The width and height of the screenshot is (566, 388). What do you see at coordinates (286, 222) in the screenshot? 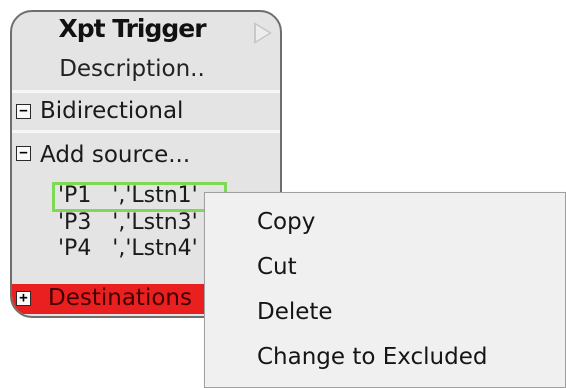
I see `menu-item-copy: Copy` at bounding box center [286, 222].